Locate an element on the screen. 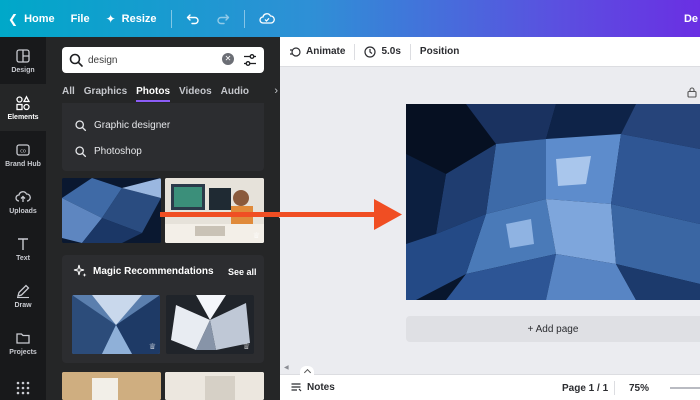  suggestion-label: Photoshop is located at coordinates (118, 151).